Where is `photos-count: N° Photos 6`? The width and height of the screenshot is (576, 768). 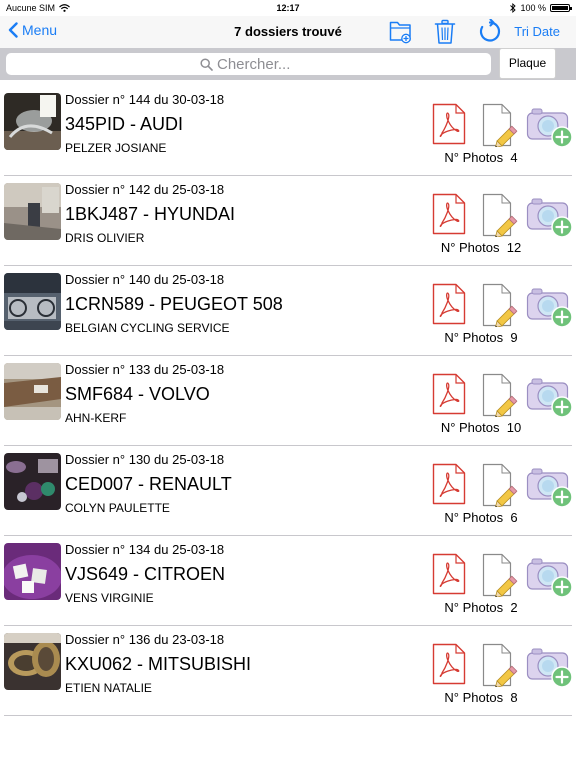 photos-count: N° Photos 6 is located at coordinates (481, 517).